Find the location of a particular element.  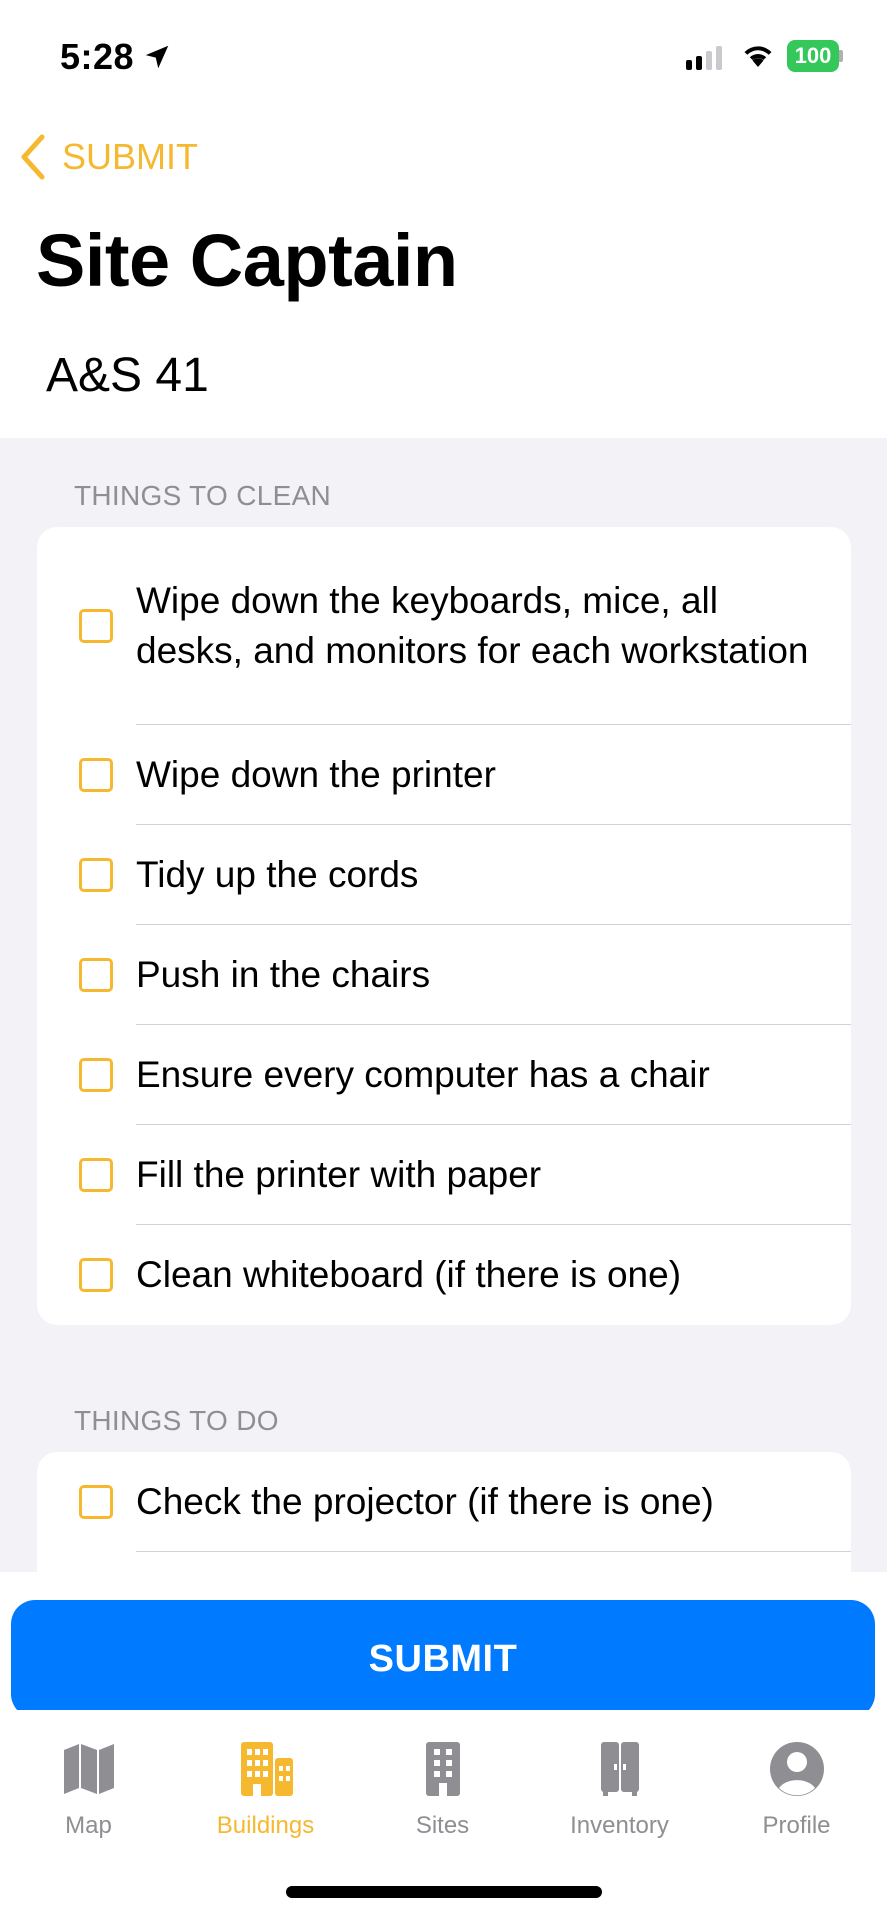

tab-label: Profile is located at coordinates (796, 1825).